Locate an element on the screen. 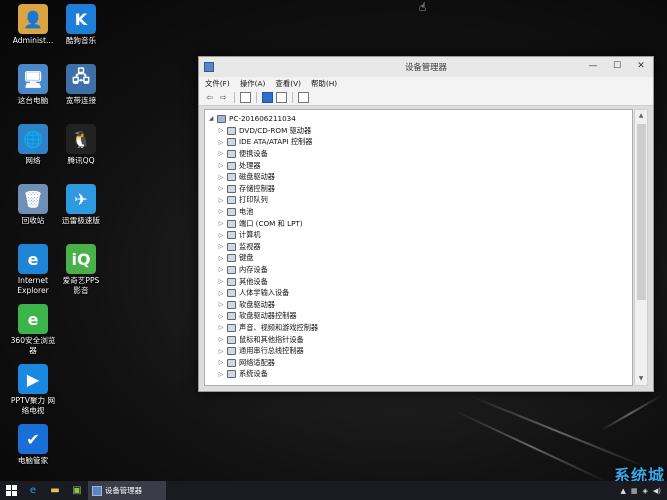  tree-item: ▷ DVD/CD-ROM 驱动器 is located at coordinates (264, 131).